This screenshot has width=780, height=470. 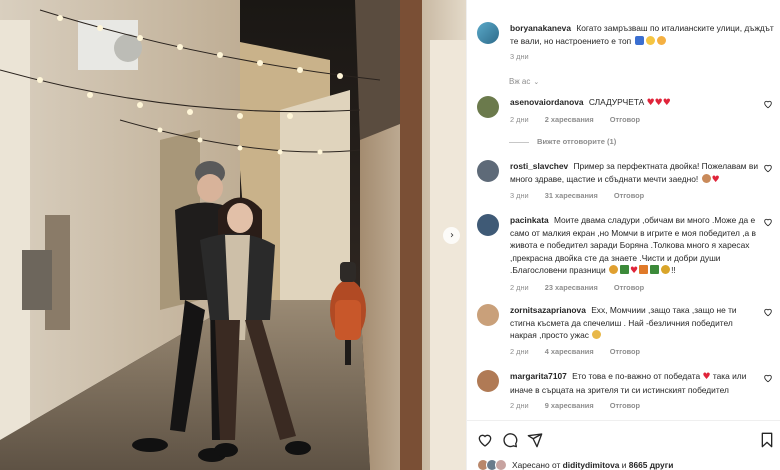 What do you see at coordinates (536, 82) in the screenshot?
I see `chevron-down-icon: ⌄` at bounding box center [536, 82].